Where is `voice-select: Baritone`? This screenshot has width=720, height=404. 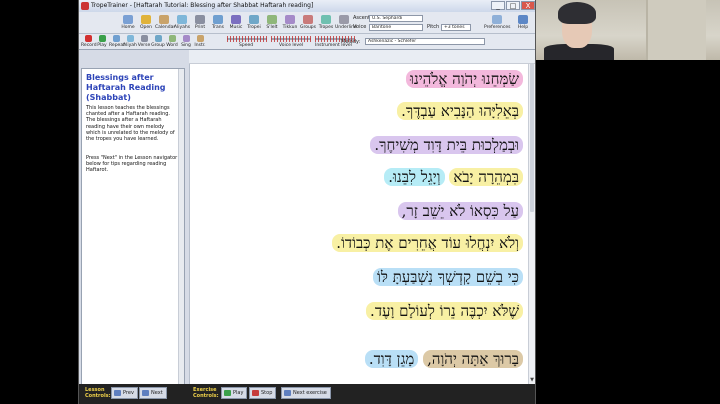 voice-select: Baritone is located at coordinates (396, 27).